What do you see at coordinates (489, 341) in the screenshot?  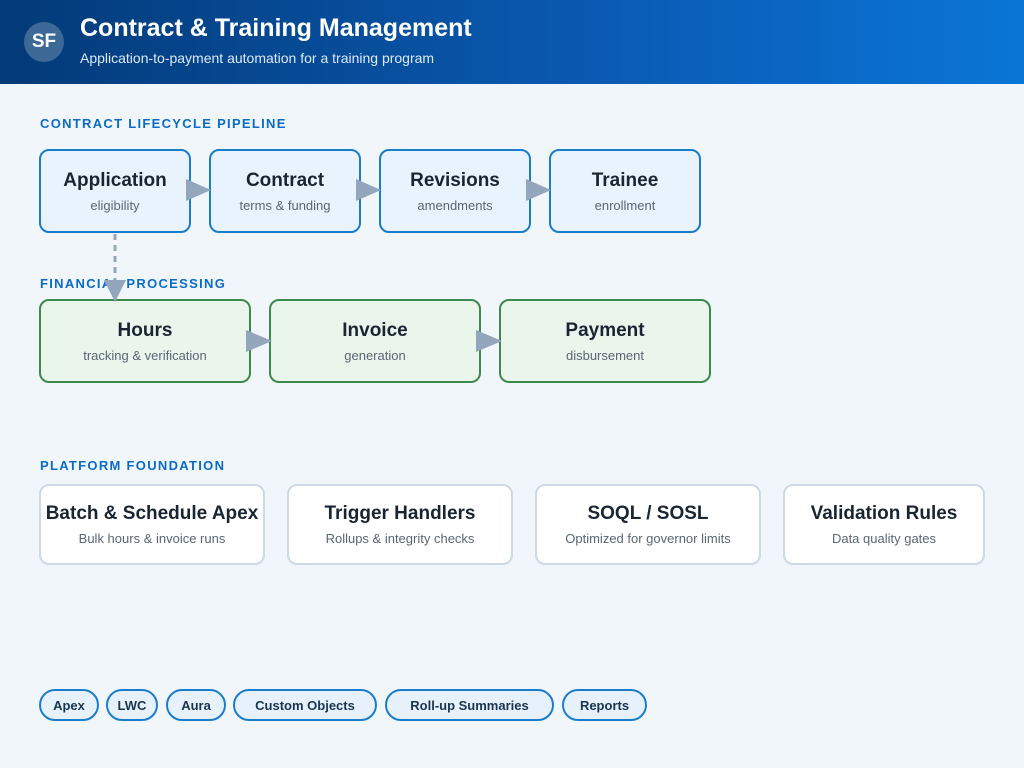 I see `arrow-invoice-payment` at bounding box center [489, 341].